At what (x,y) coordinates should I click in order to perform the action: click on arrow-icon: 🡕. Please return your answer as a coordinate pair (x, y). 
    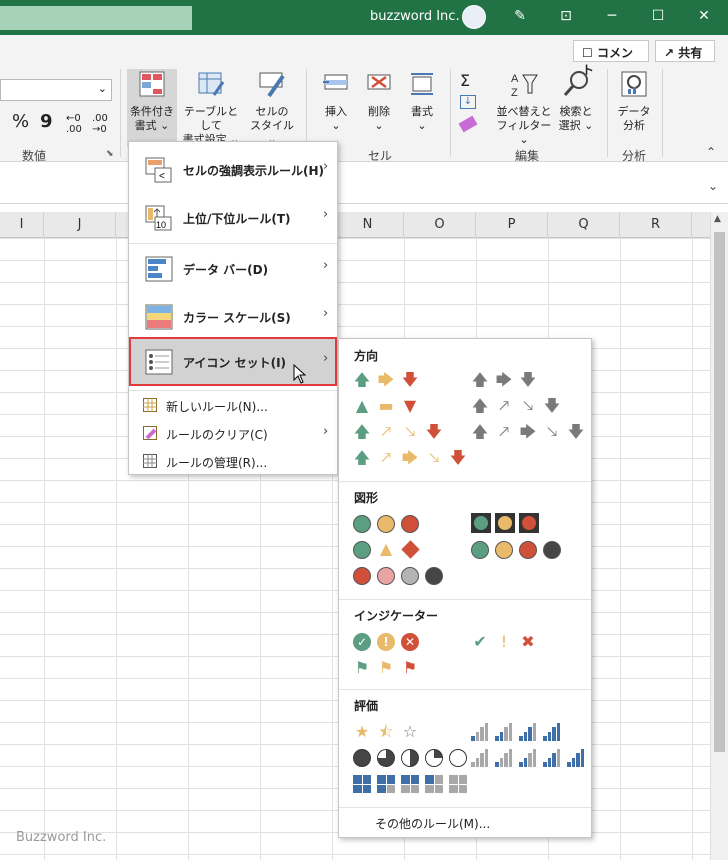
    Looking at the image, I should click on (386, 431).